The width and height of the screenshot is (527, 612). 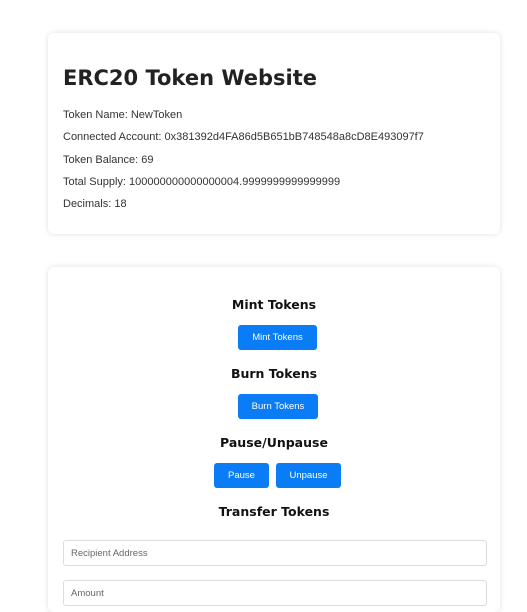 What do you see at coordinates (108, 159) in the screenshot?
I see `token-balance-text: Token Balance: 69` at bounding box center [108, 159].